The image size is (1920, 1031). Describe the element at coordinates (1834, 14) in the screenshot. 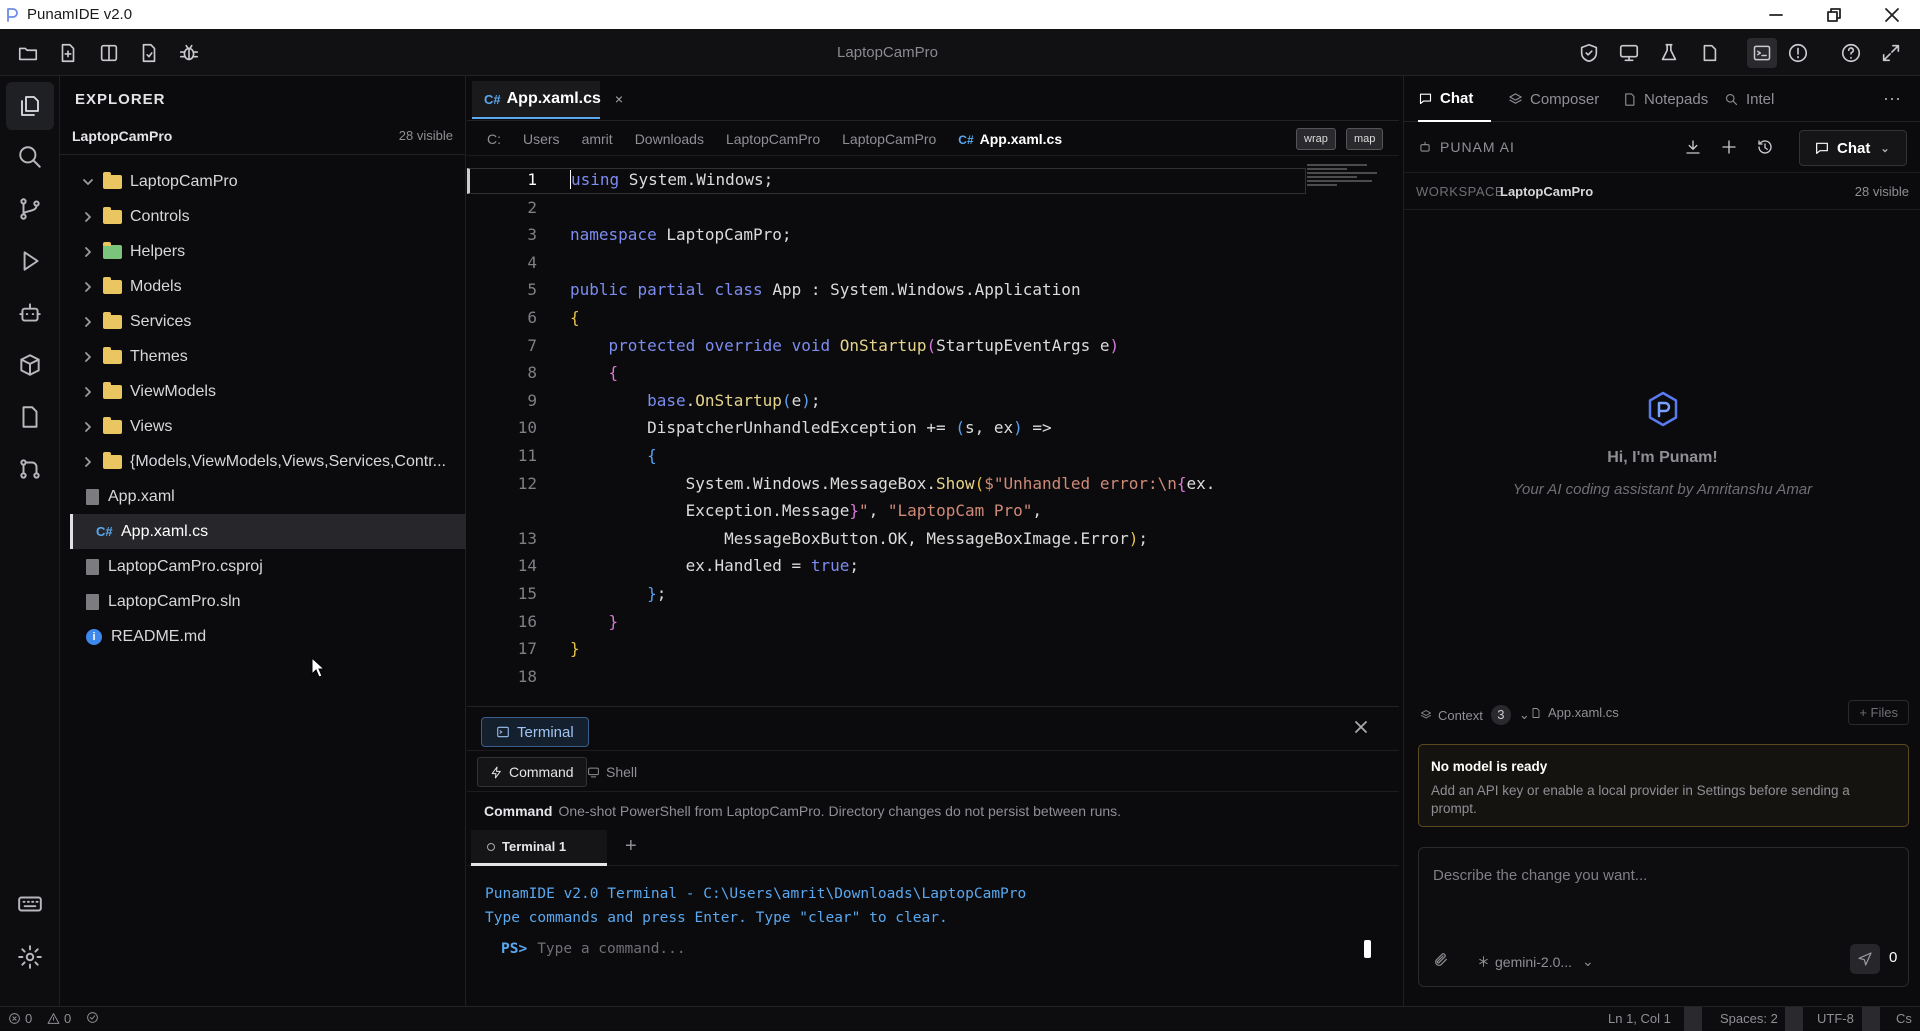

I see `restore-button` at that location.